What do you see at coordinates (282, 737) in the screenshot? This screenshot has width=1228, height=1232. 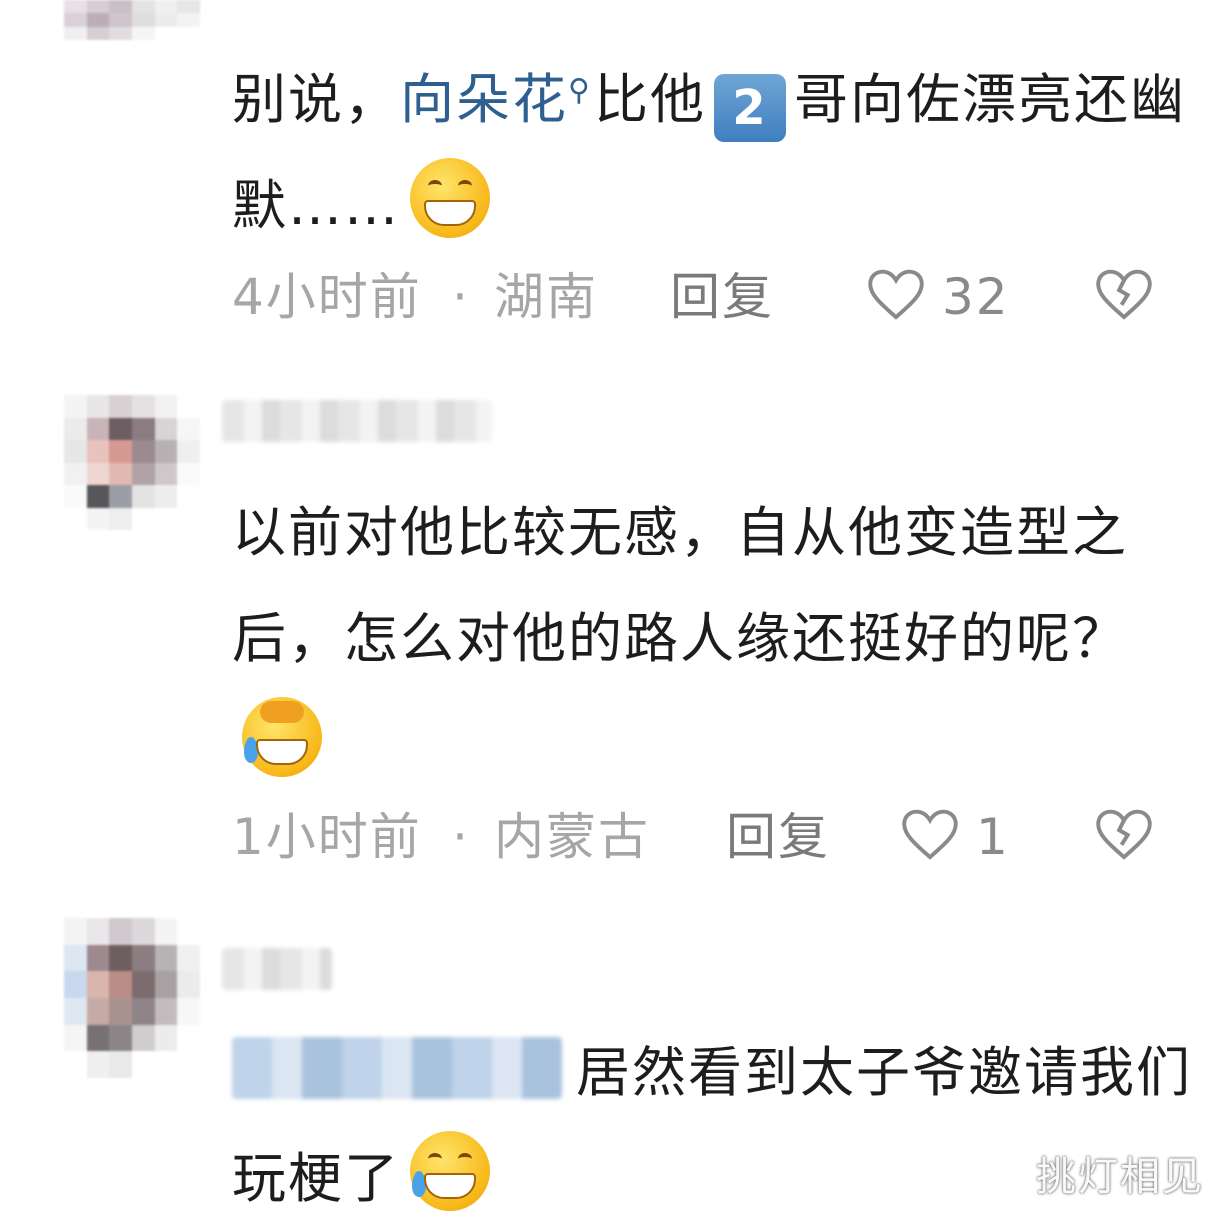 I see `laughing-crying-emoji-icon` at bounding box center [282, 737].